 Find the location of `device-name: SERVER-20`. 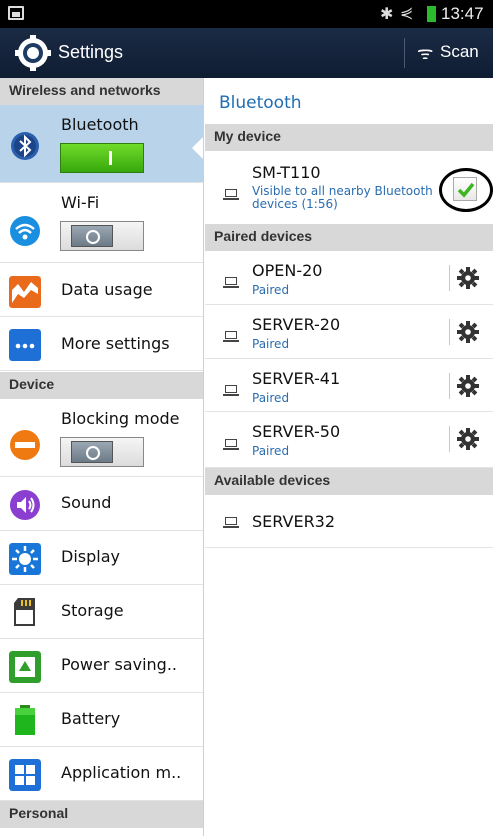

device-name: SERVER-20 is located at coordinates (296, 324).